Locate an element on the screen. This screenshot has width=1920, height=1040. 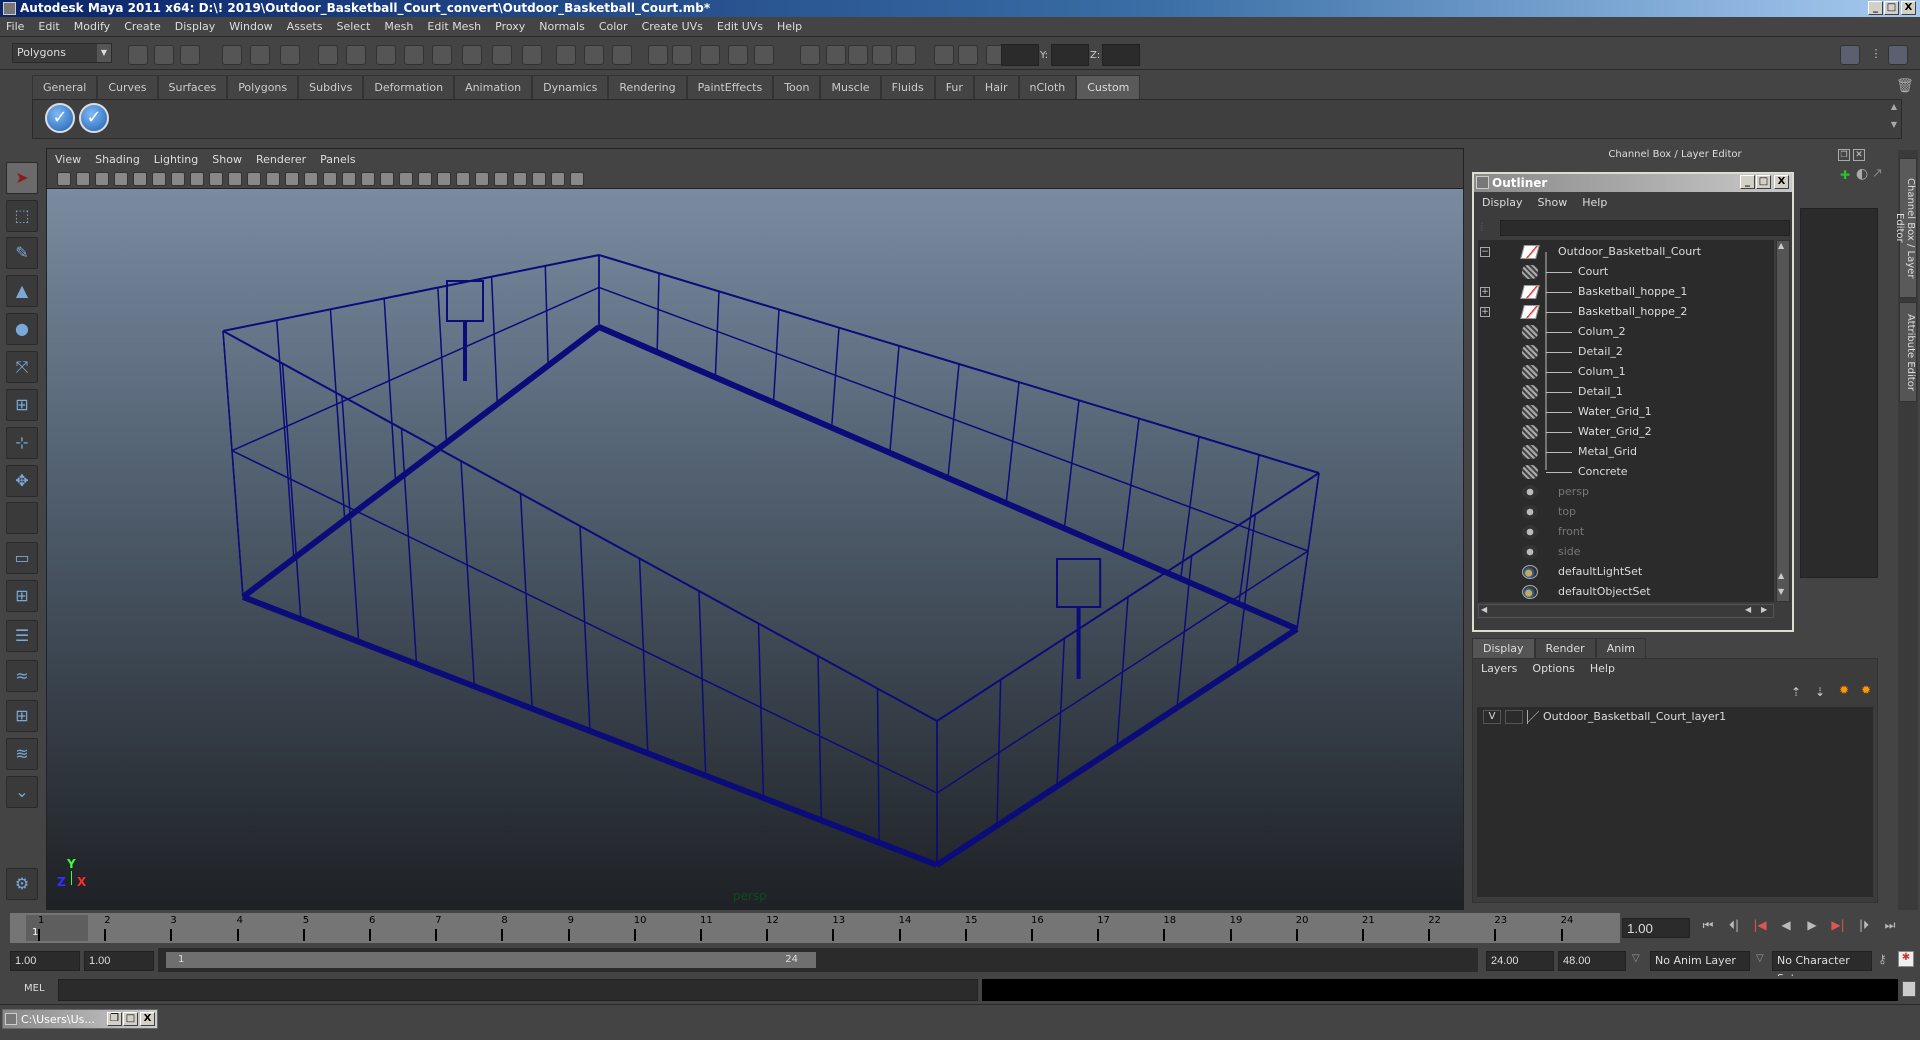
shelf-scroll-up-icon: ▲ is located at coordinates (1894, 106).